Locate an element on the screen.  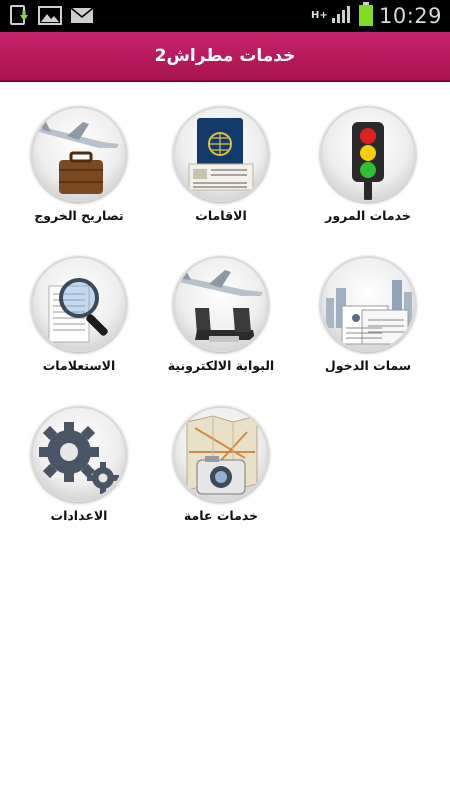
tile-e-gate: البوابة الالكترونية is located at coordinates (221, 314).